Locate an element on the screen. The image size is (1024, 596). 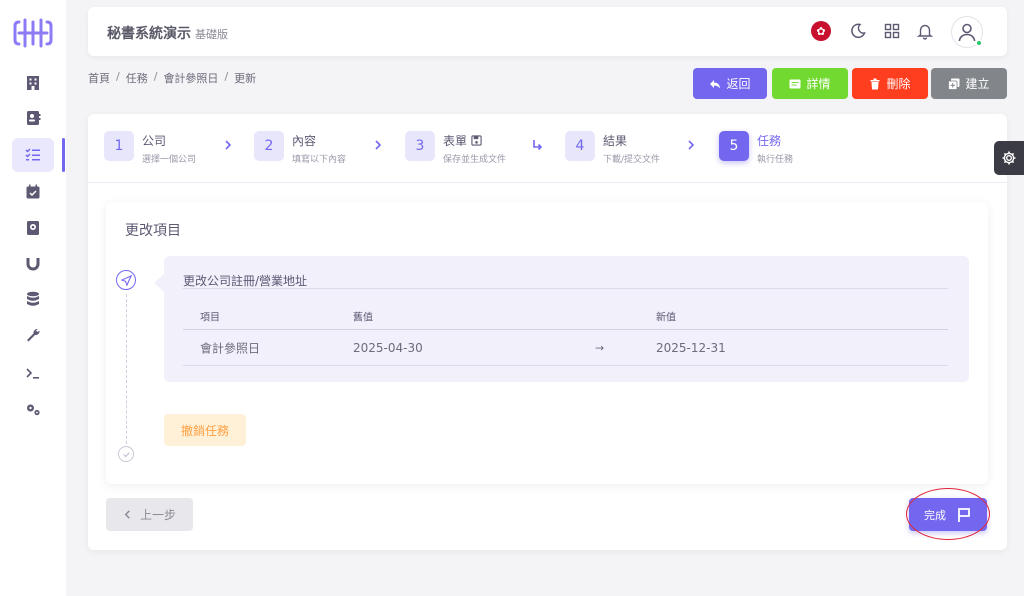
list-alt-icon is located at coordinates (795, 83).